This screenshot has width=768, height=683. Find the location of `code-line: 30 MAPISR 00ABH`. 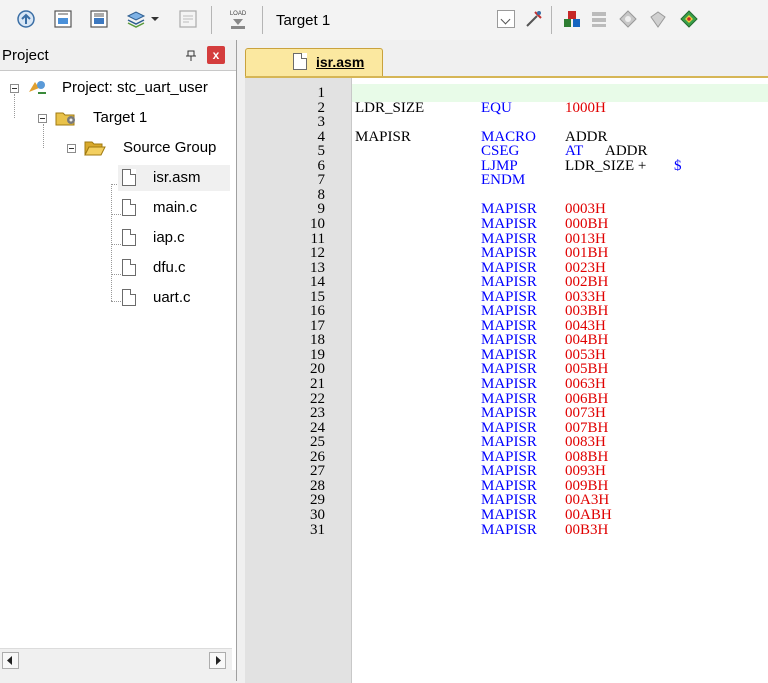

code-line: 30 MAPISR 00ABH is located at coordinates (506, 514).